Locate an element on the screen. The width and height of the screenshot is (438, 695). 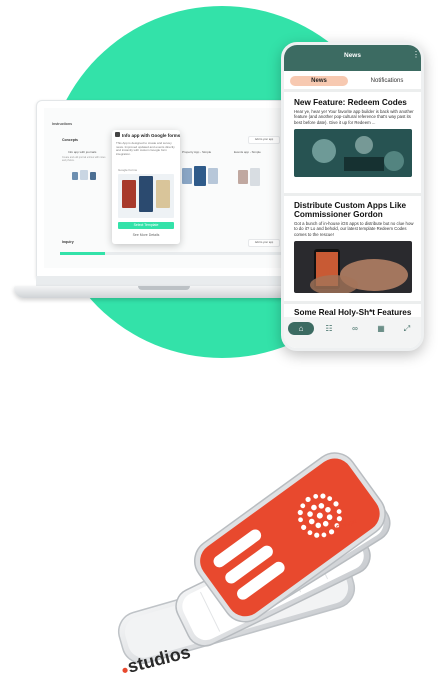
template-icon is located at coordinates (117, 134).